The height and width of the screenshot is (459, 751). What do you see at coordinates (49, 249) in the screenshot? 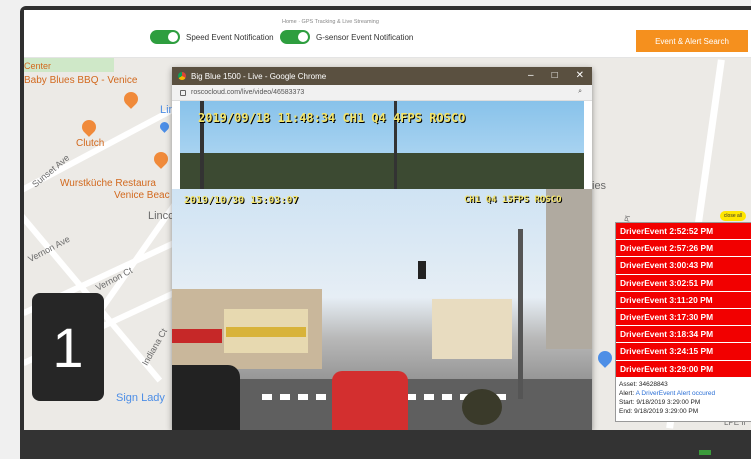
I see `map-label-vernon-ave: Vernon Ave` at bounding box center [49, 249].